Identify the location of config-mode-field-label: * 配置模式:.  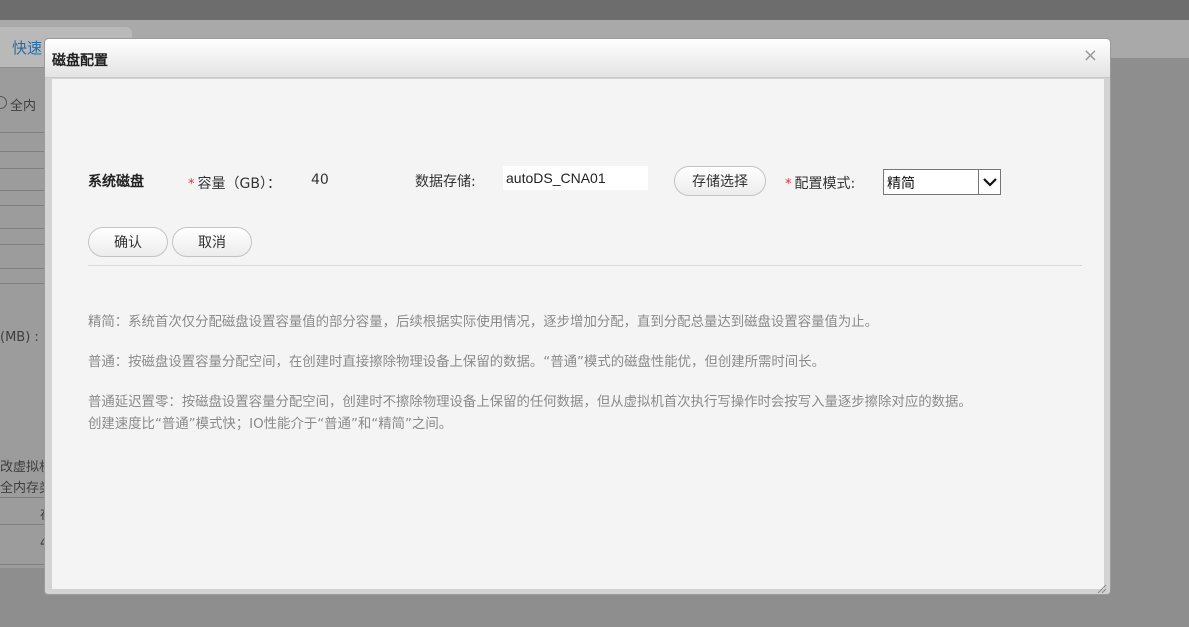
(820, 183).